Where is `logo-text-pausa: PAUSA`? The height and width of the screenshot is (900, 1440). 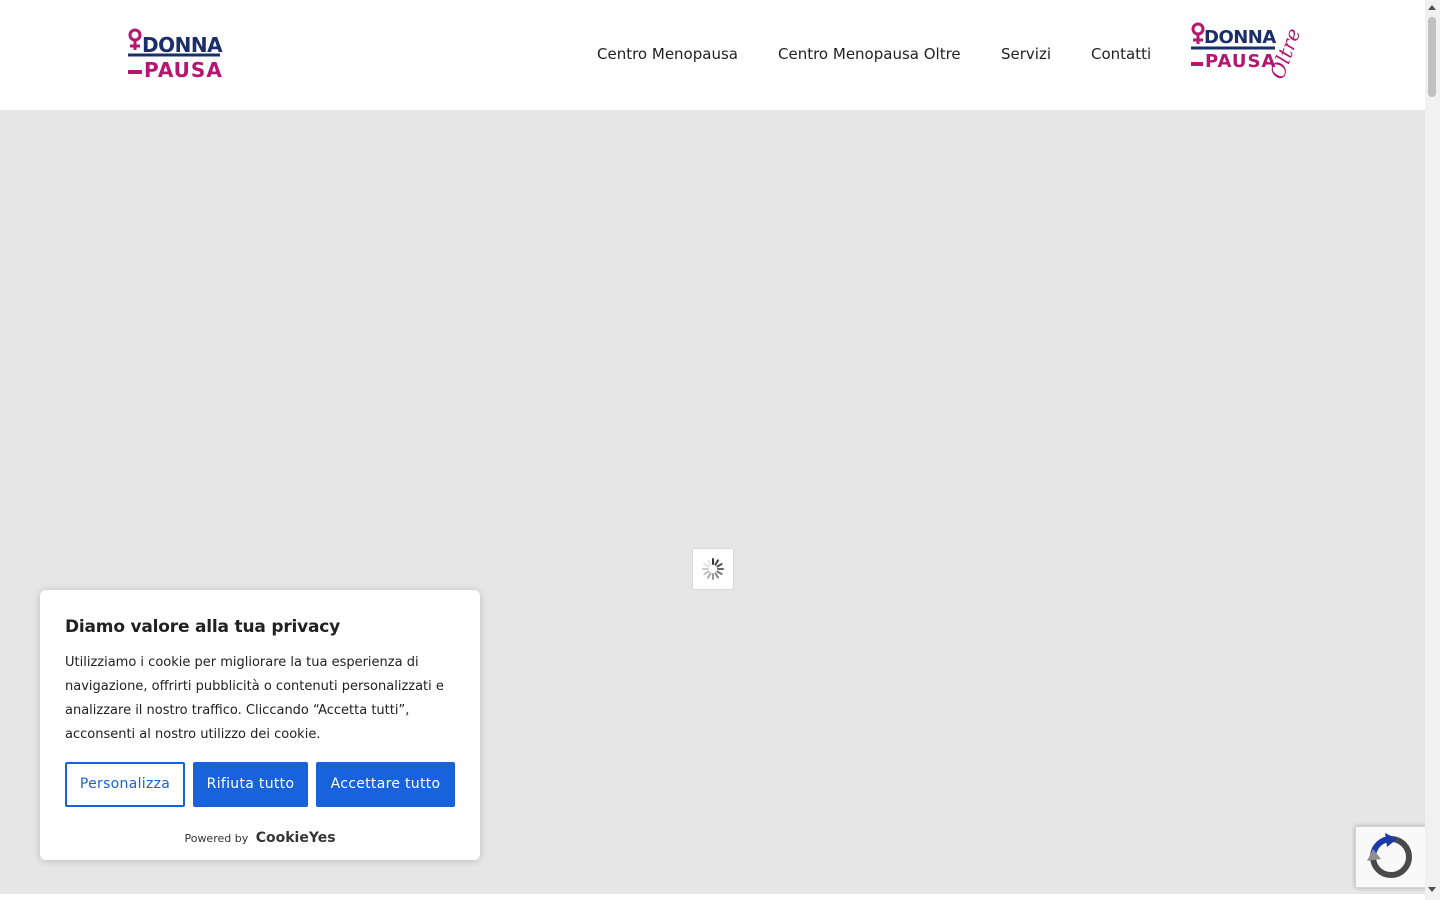
logo-text-pausa: PAUSA is located at coordinates (183, 70).